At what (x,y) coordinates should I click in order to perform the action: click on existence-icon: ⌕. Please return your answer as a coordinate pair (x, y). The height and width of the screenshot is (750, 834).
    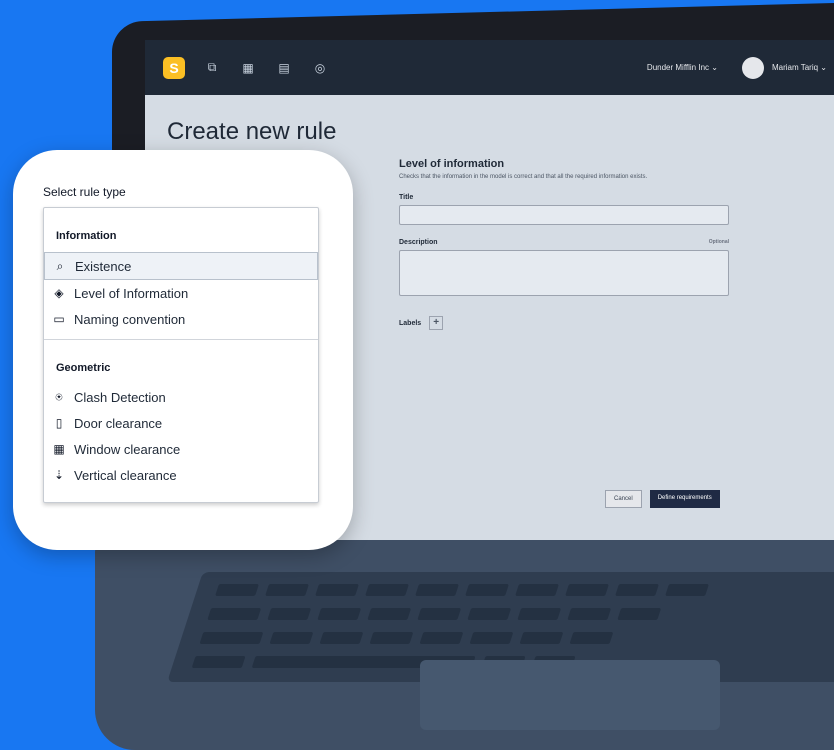
    Looking at the image, I should click on (60, 265).